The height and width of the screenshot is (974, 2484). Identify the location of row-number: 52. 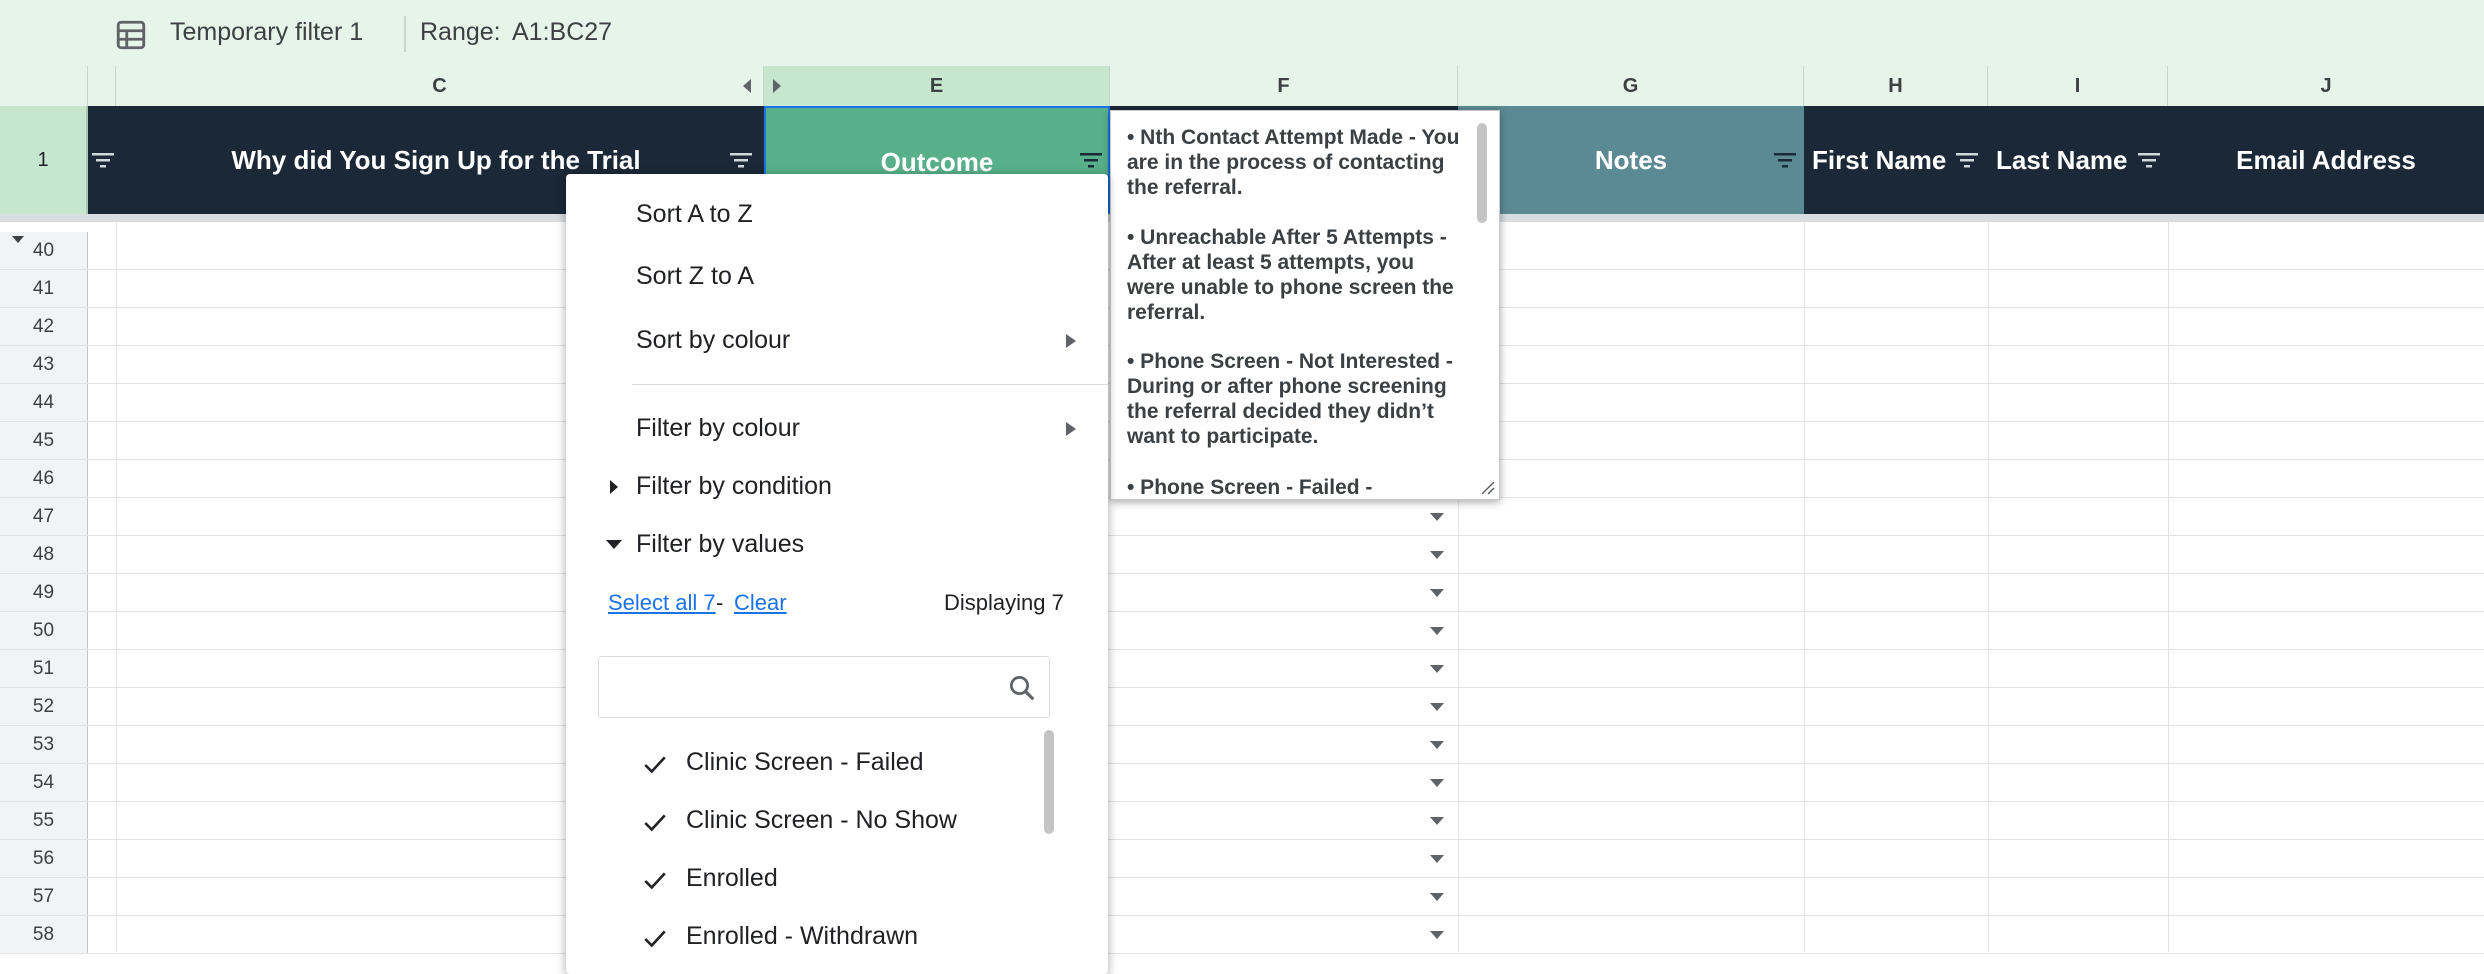
(44, 707).